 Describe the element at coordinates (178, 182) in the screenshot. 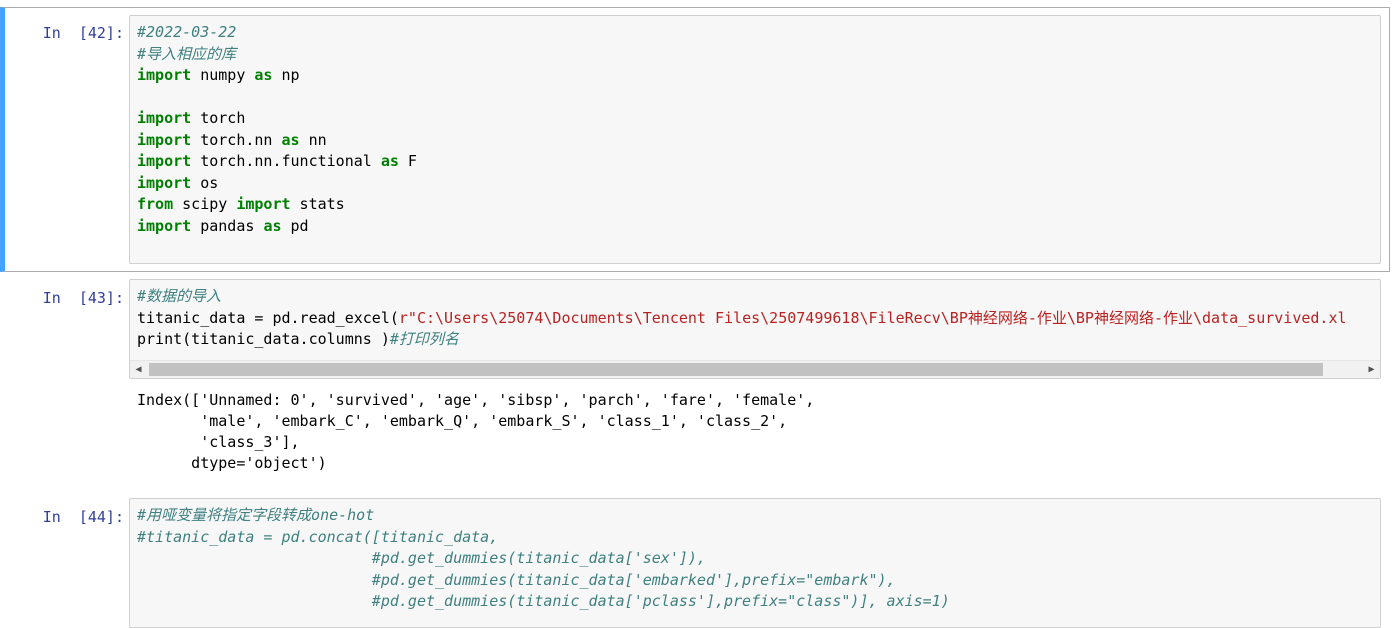

I see `code-line: import os` at that location.